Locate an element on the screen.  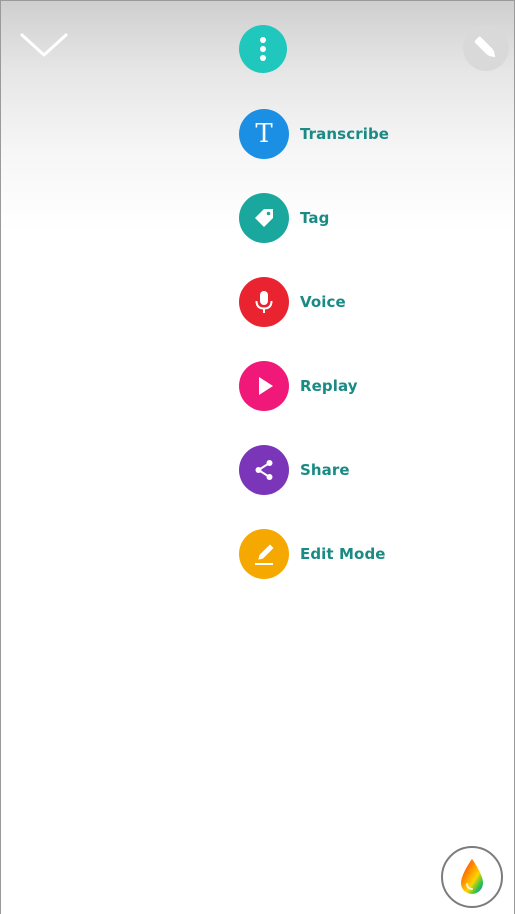
more-vertical-icon is located at coordinates (263, 49).